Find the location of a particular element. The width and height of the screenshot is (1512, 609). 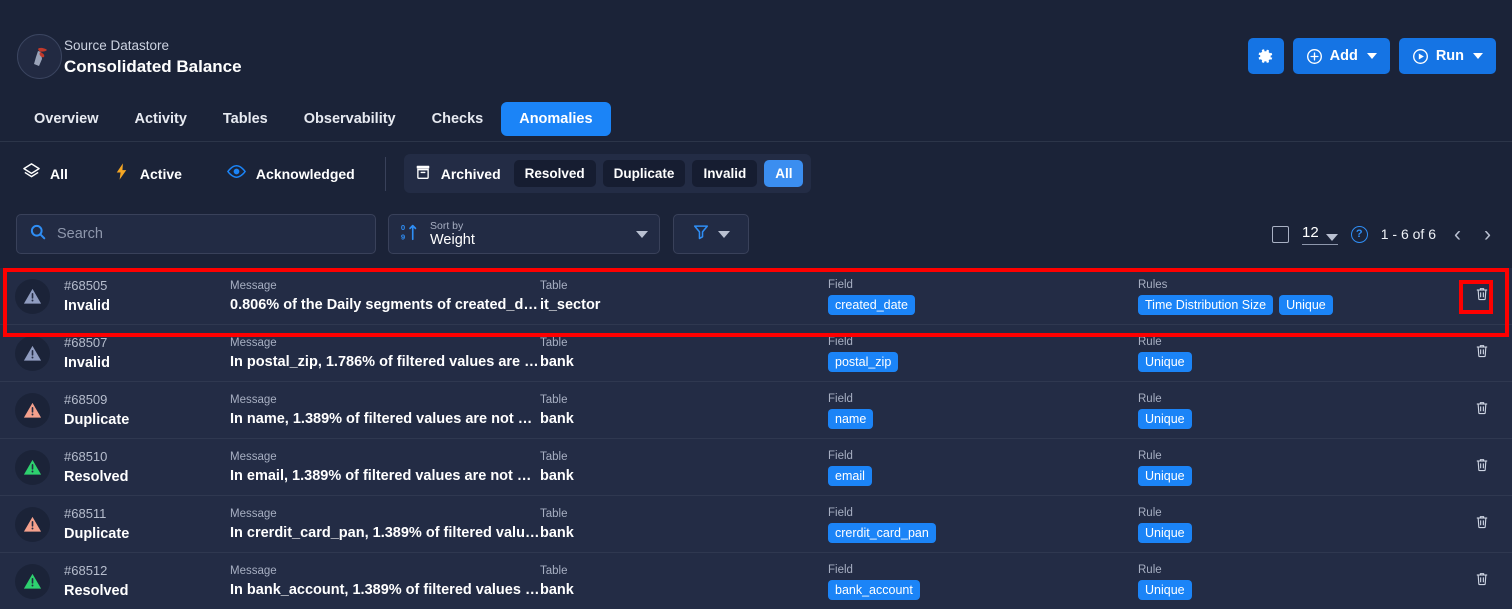

chip-all: All is located at coordinates (784, 173).